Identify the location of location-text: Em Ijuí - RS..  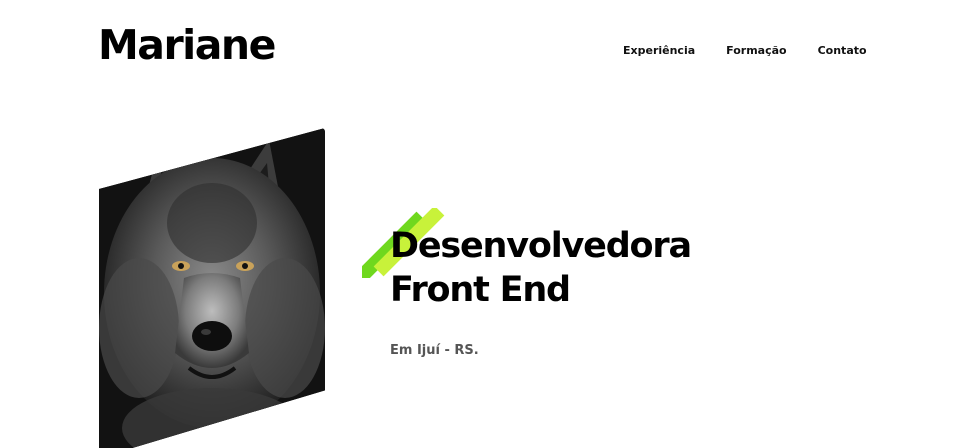
(434, 350).